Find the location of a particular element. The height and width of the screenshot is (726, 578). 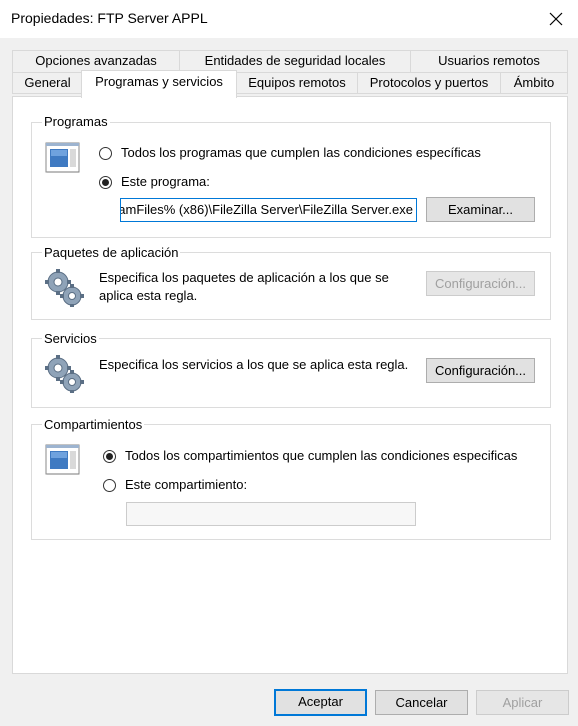

compartimientos-group-title: Compartimientos is located at coordinates (93, 424).